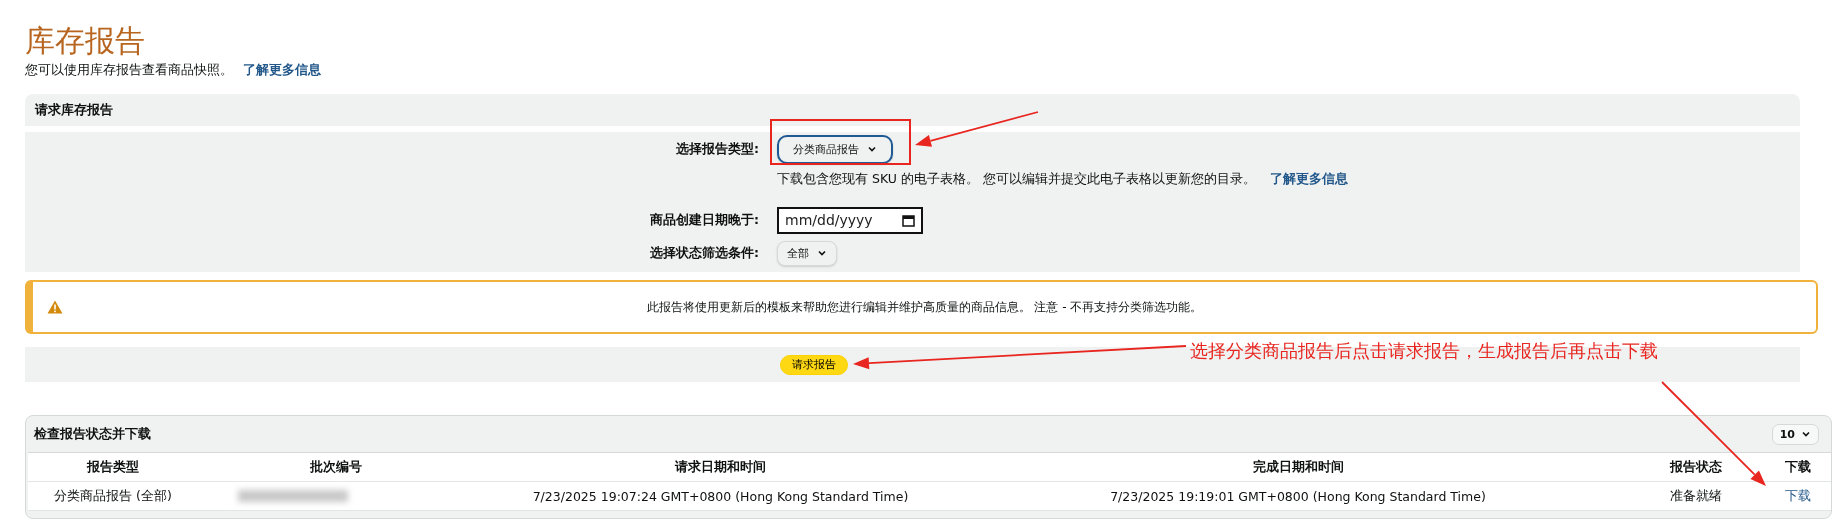  I want to click on section-title: 请求库存报告, so click(74, 110).